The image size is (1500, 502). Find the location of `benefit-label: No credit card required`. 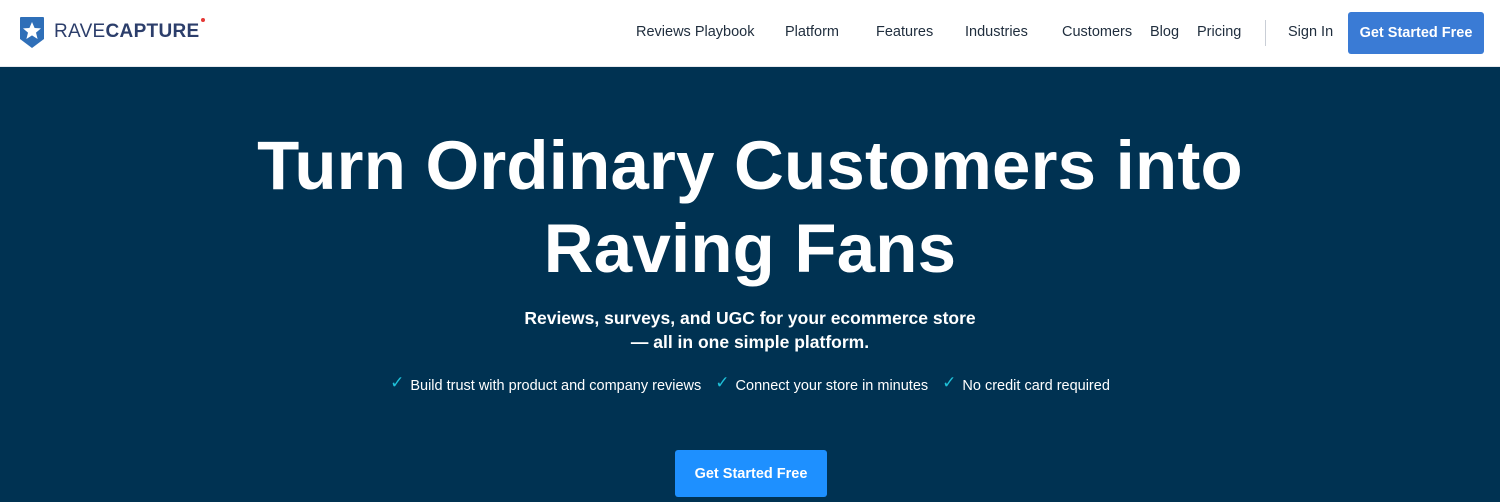

benefit-label: No credit card required is located at coordinates (1036, 386).